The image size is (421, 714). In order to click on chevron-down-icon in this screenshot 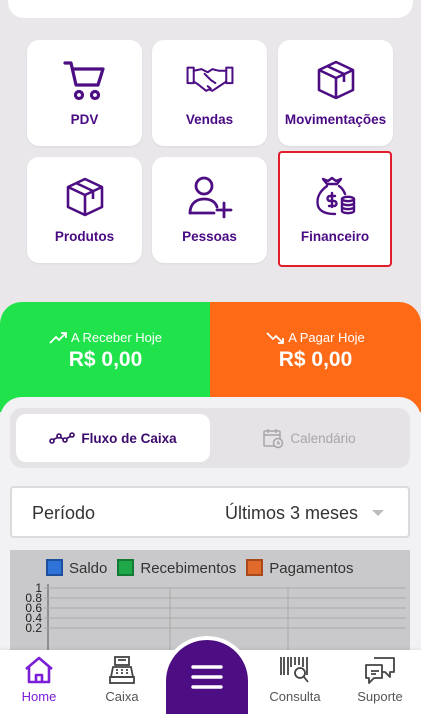, I will do `click(378, 513)`.